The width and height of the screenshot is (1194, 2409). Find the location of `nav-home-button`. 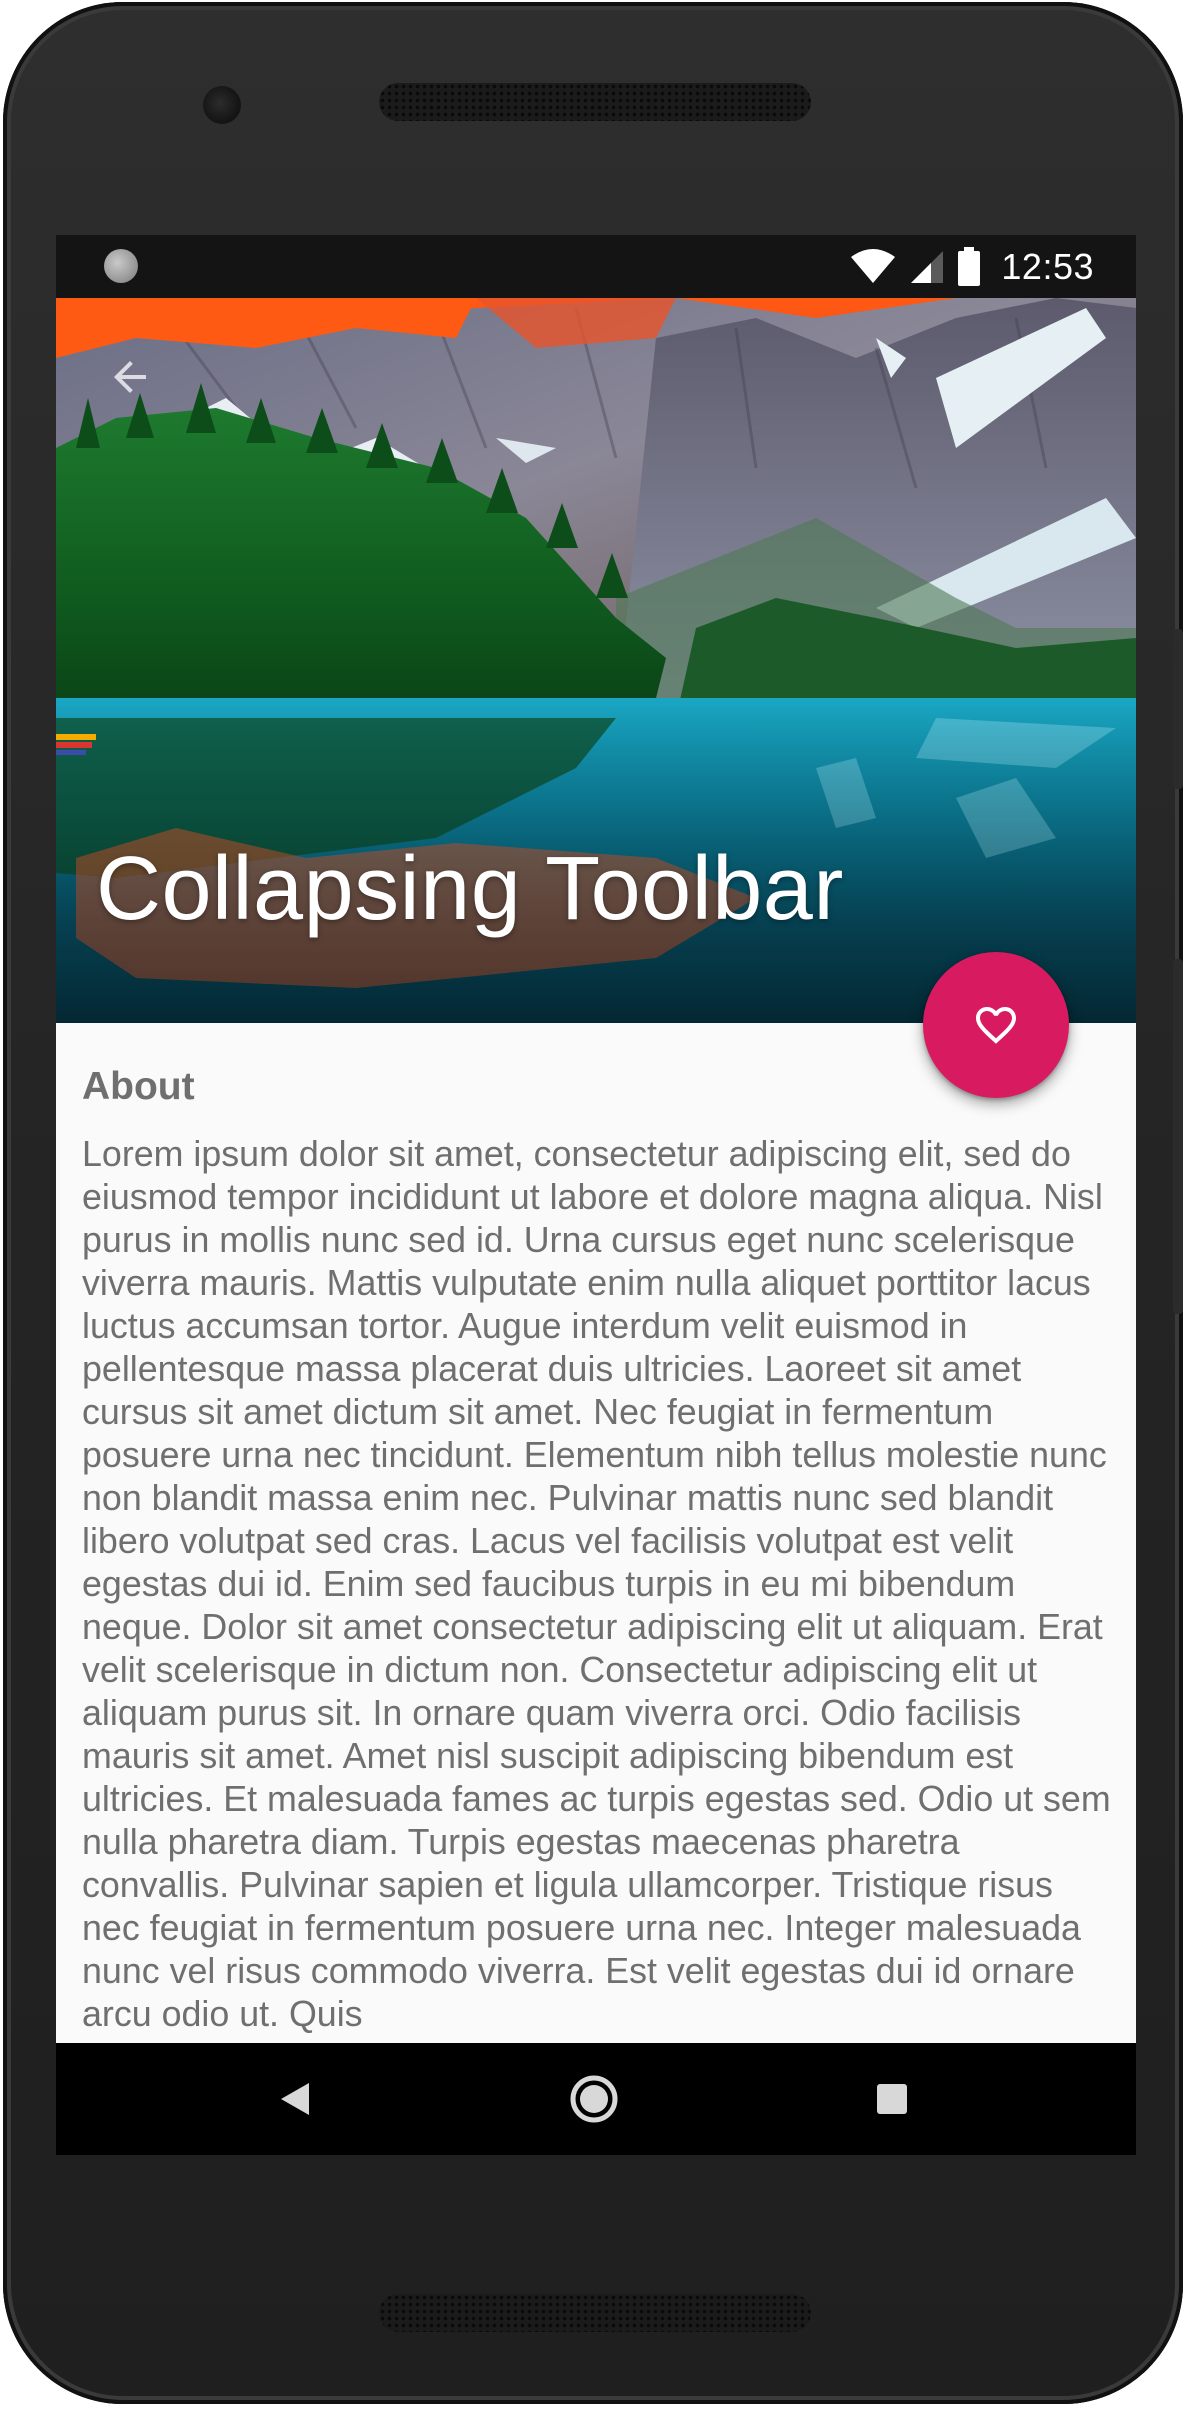

nav-home-button is located at coordinates (594, 2099).